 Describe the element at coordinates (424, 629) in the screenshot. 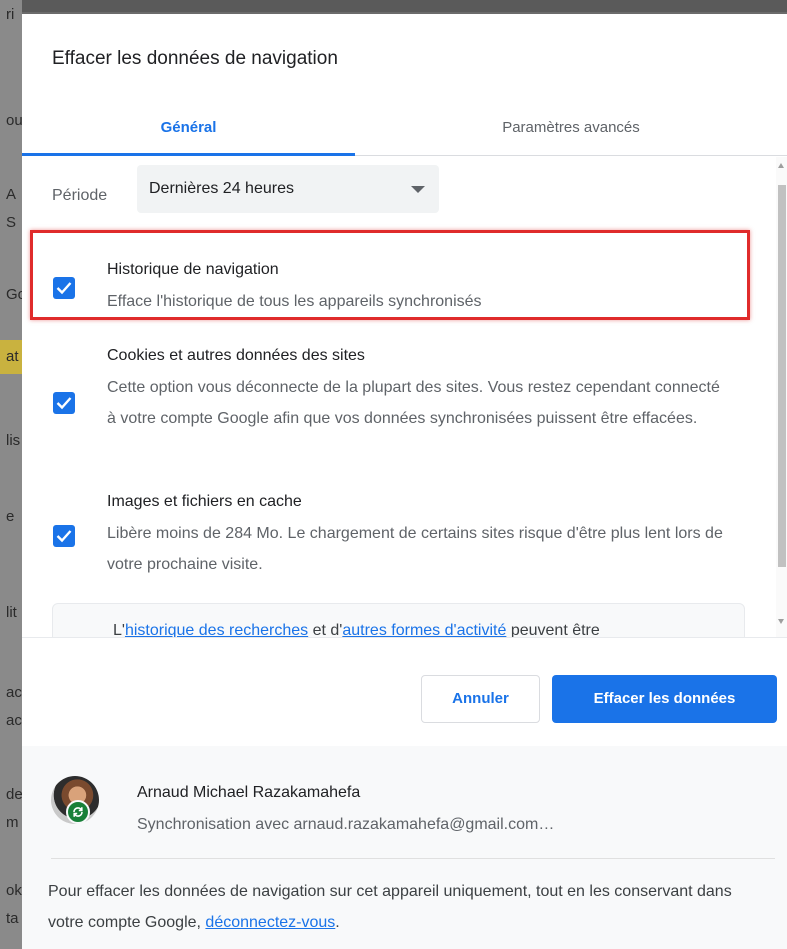

I see `other-activity-link: autres formes d'activité` at that location.